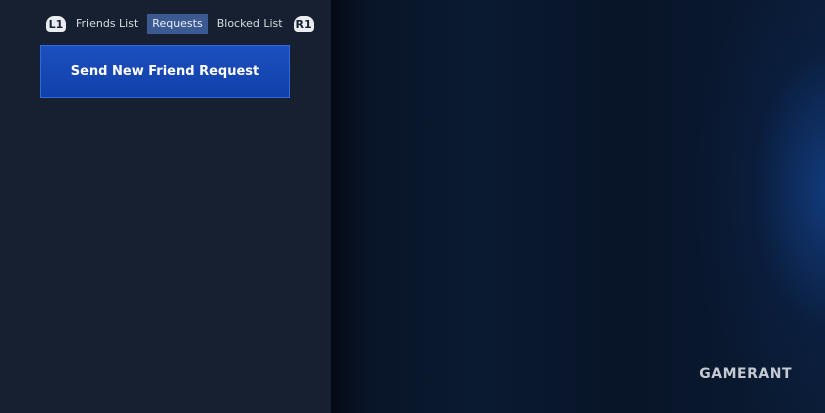 The width and height of the screenshot is (825, 413). What do you see at coordinates (56, 24) in the screenshot?
I see `l1-button-icon: L1` at bounding box center [56, 24].